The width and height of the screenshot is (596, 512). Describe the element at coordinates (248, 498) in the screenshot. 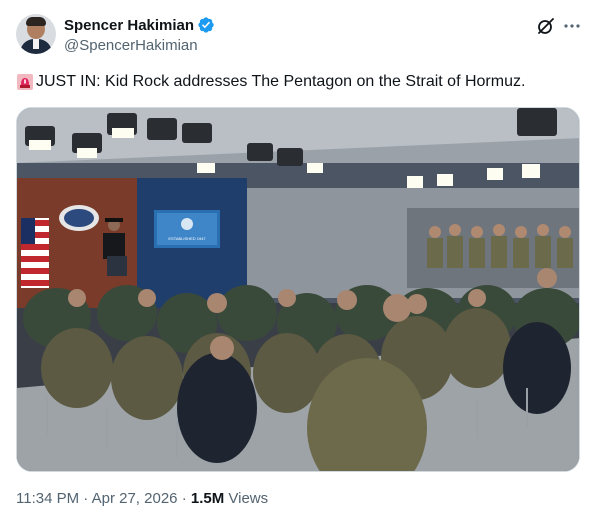

I see `views-label: Views` at that location.